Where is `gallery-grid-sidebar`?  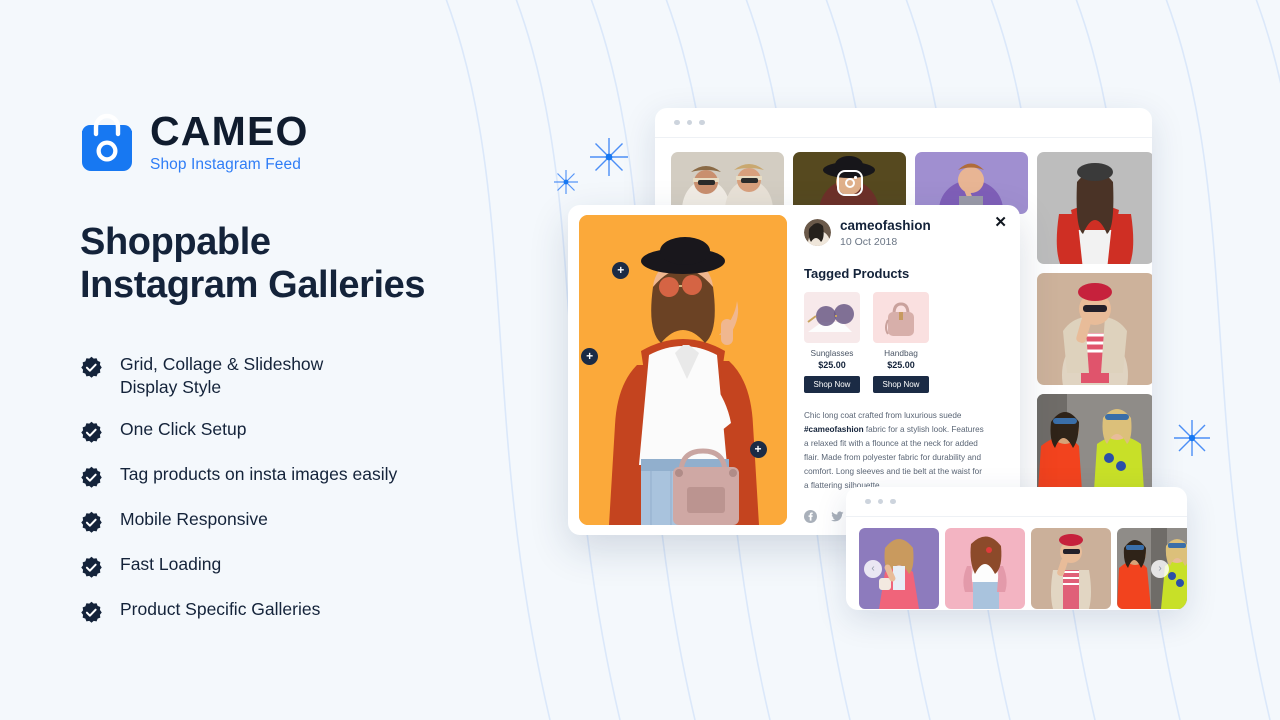 gallery-grid-sidebar is located at coordinates (1094, 326).